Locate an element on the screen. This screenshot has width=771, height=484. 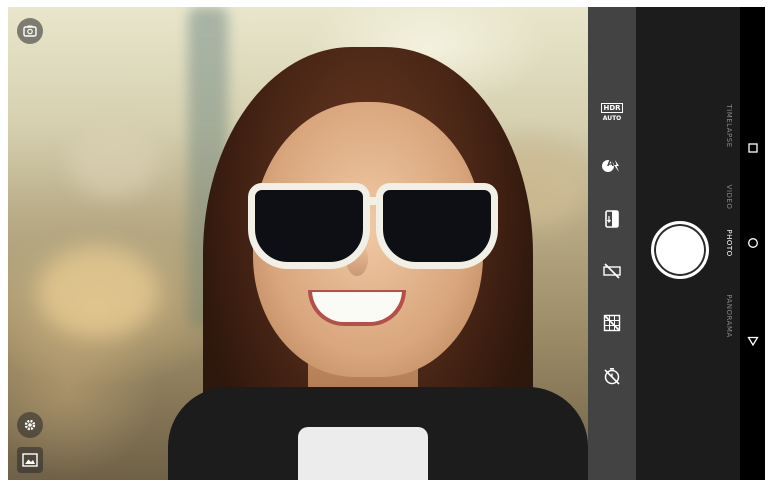
back-icon is located at coordinates (753, 341).